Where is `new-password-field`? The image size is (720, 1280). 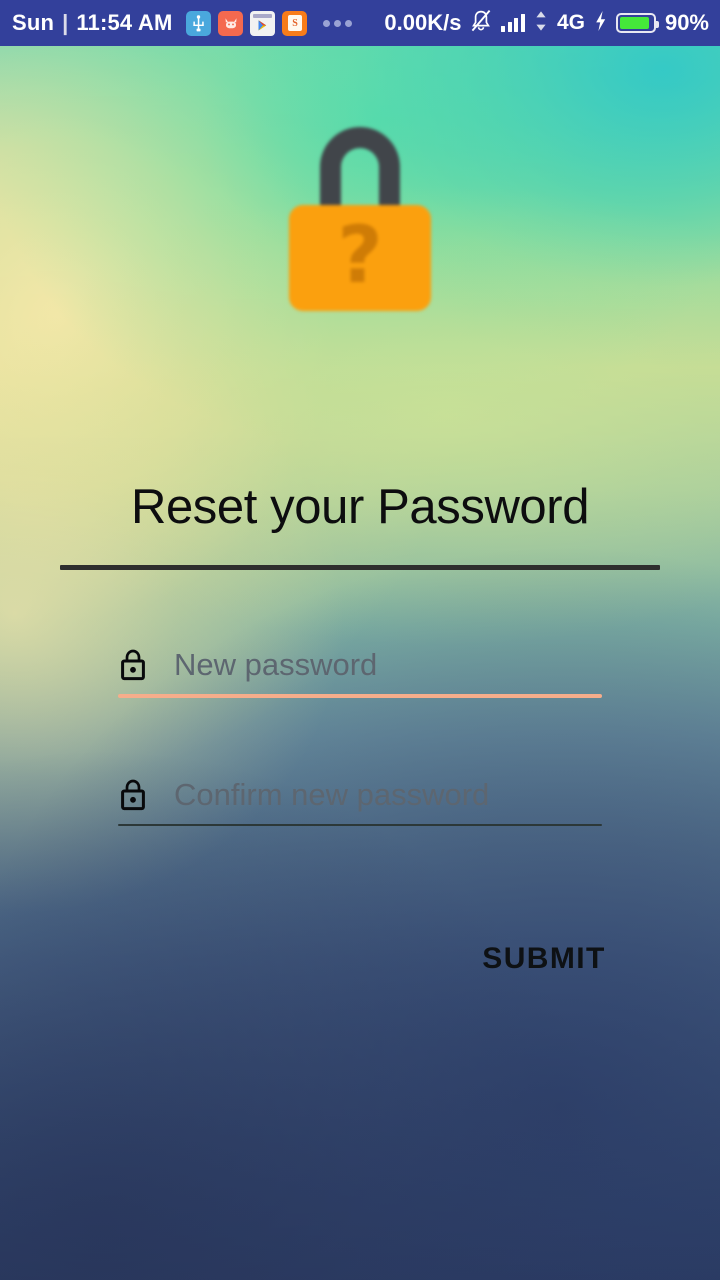
new-password-field is located at coordinates (360, 668).